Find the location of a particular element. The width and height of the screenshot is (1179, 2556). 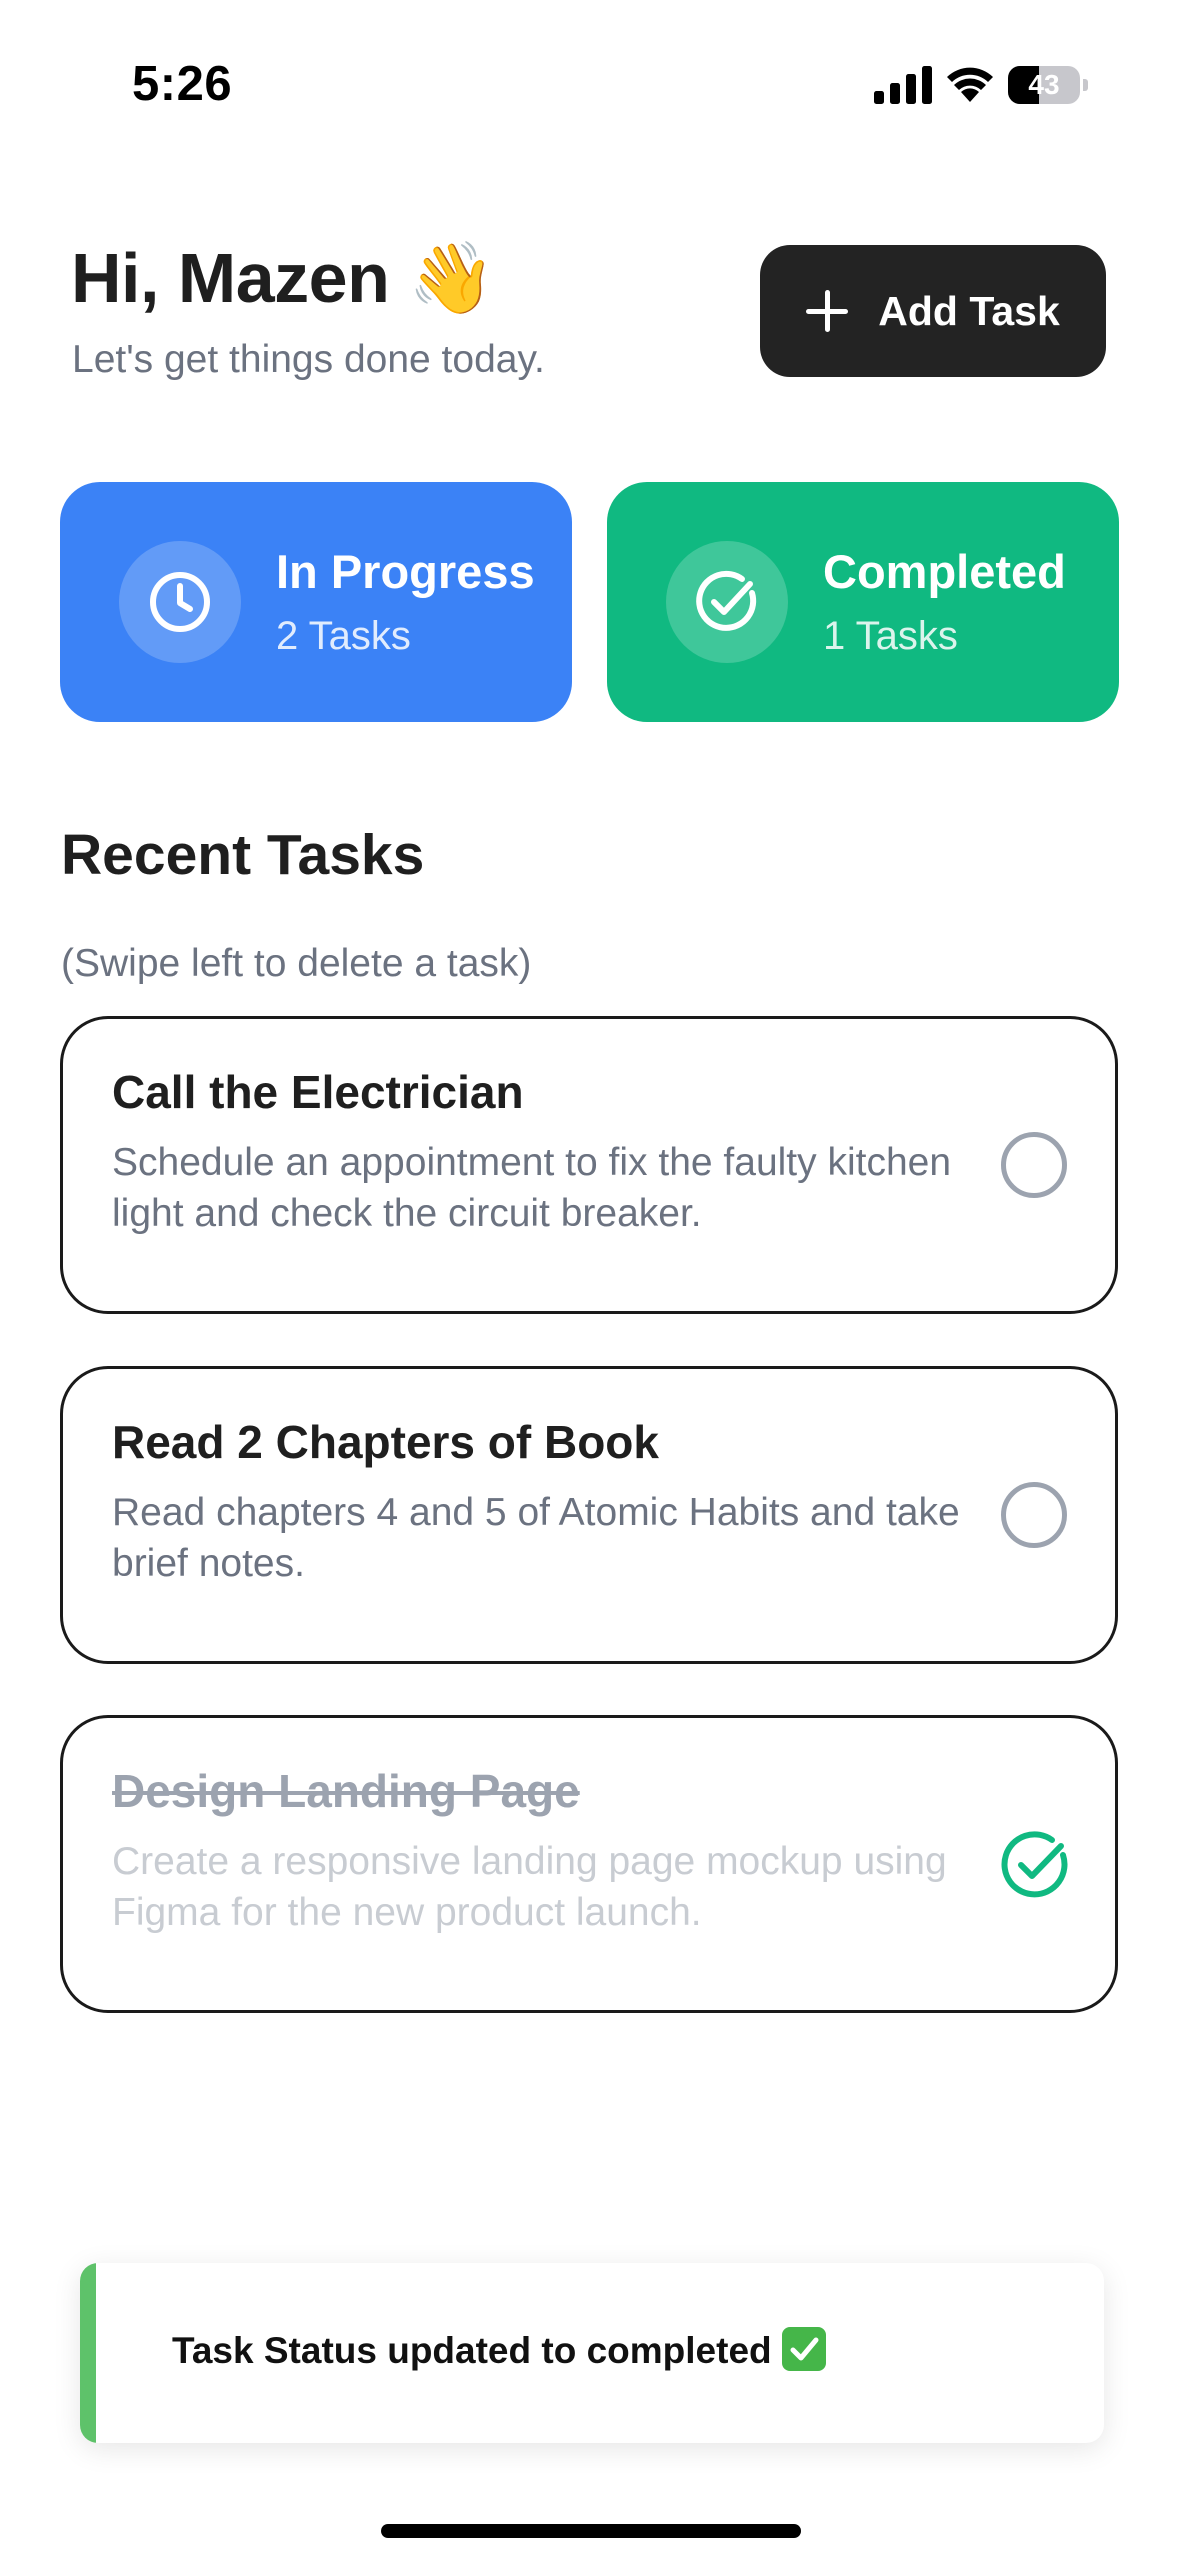

task-title: Call the Electrician is located at coordinates (318, 1092).